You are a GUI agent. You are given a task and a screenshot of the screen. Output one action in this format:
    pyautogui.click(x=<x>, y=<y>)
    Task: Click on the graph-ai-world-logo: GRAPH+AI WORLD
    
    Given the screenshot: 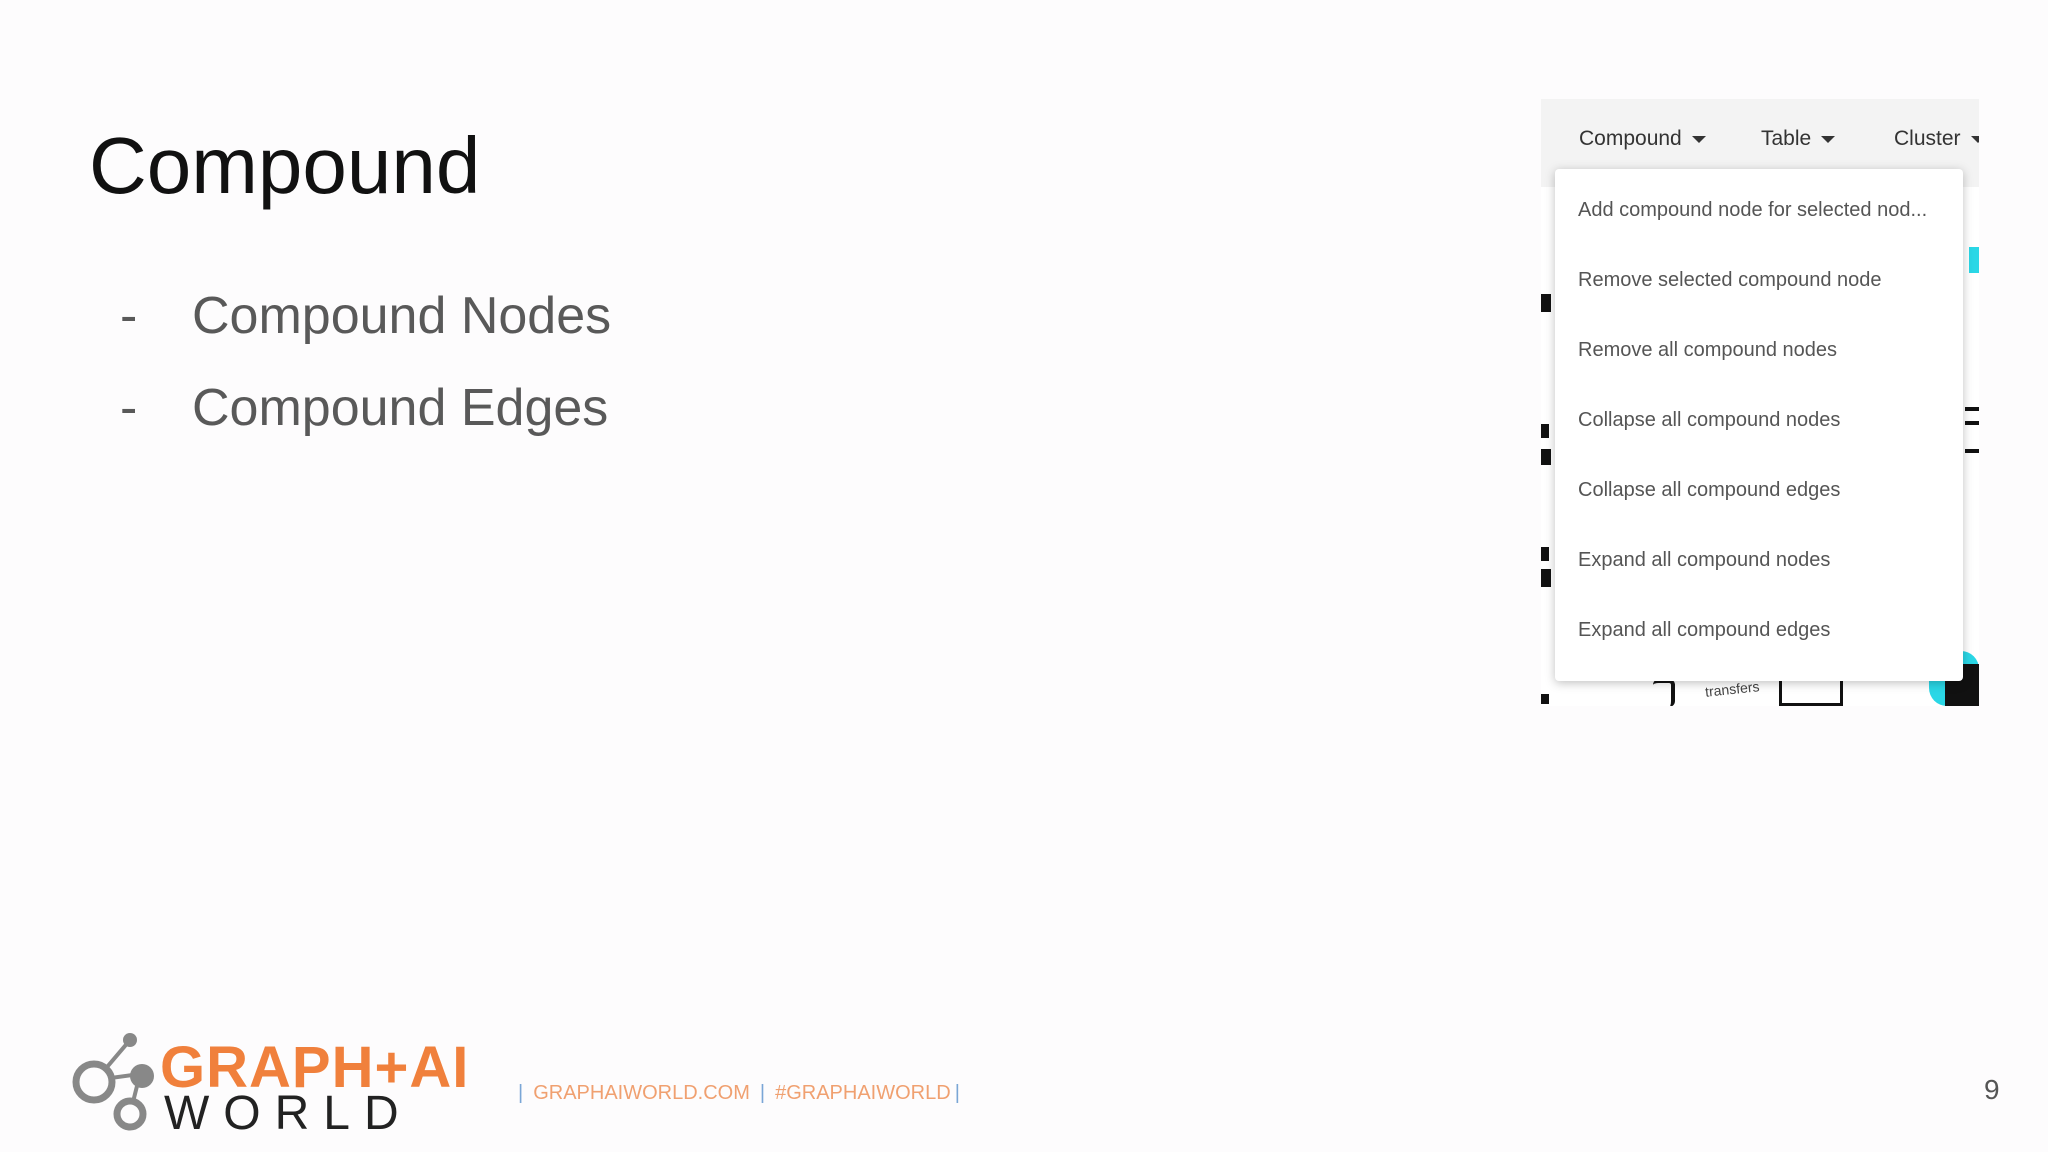 What is the action you would take?
    pyautogui.click(x=278, y=1085)
    